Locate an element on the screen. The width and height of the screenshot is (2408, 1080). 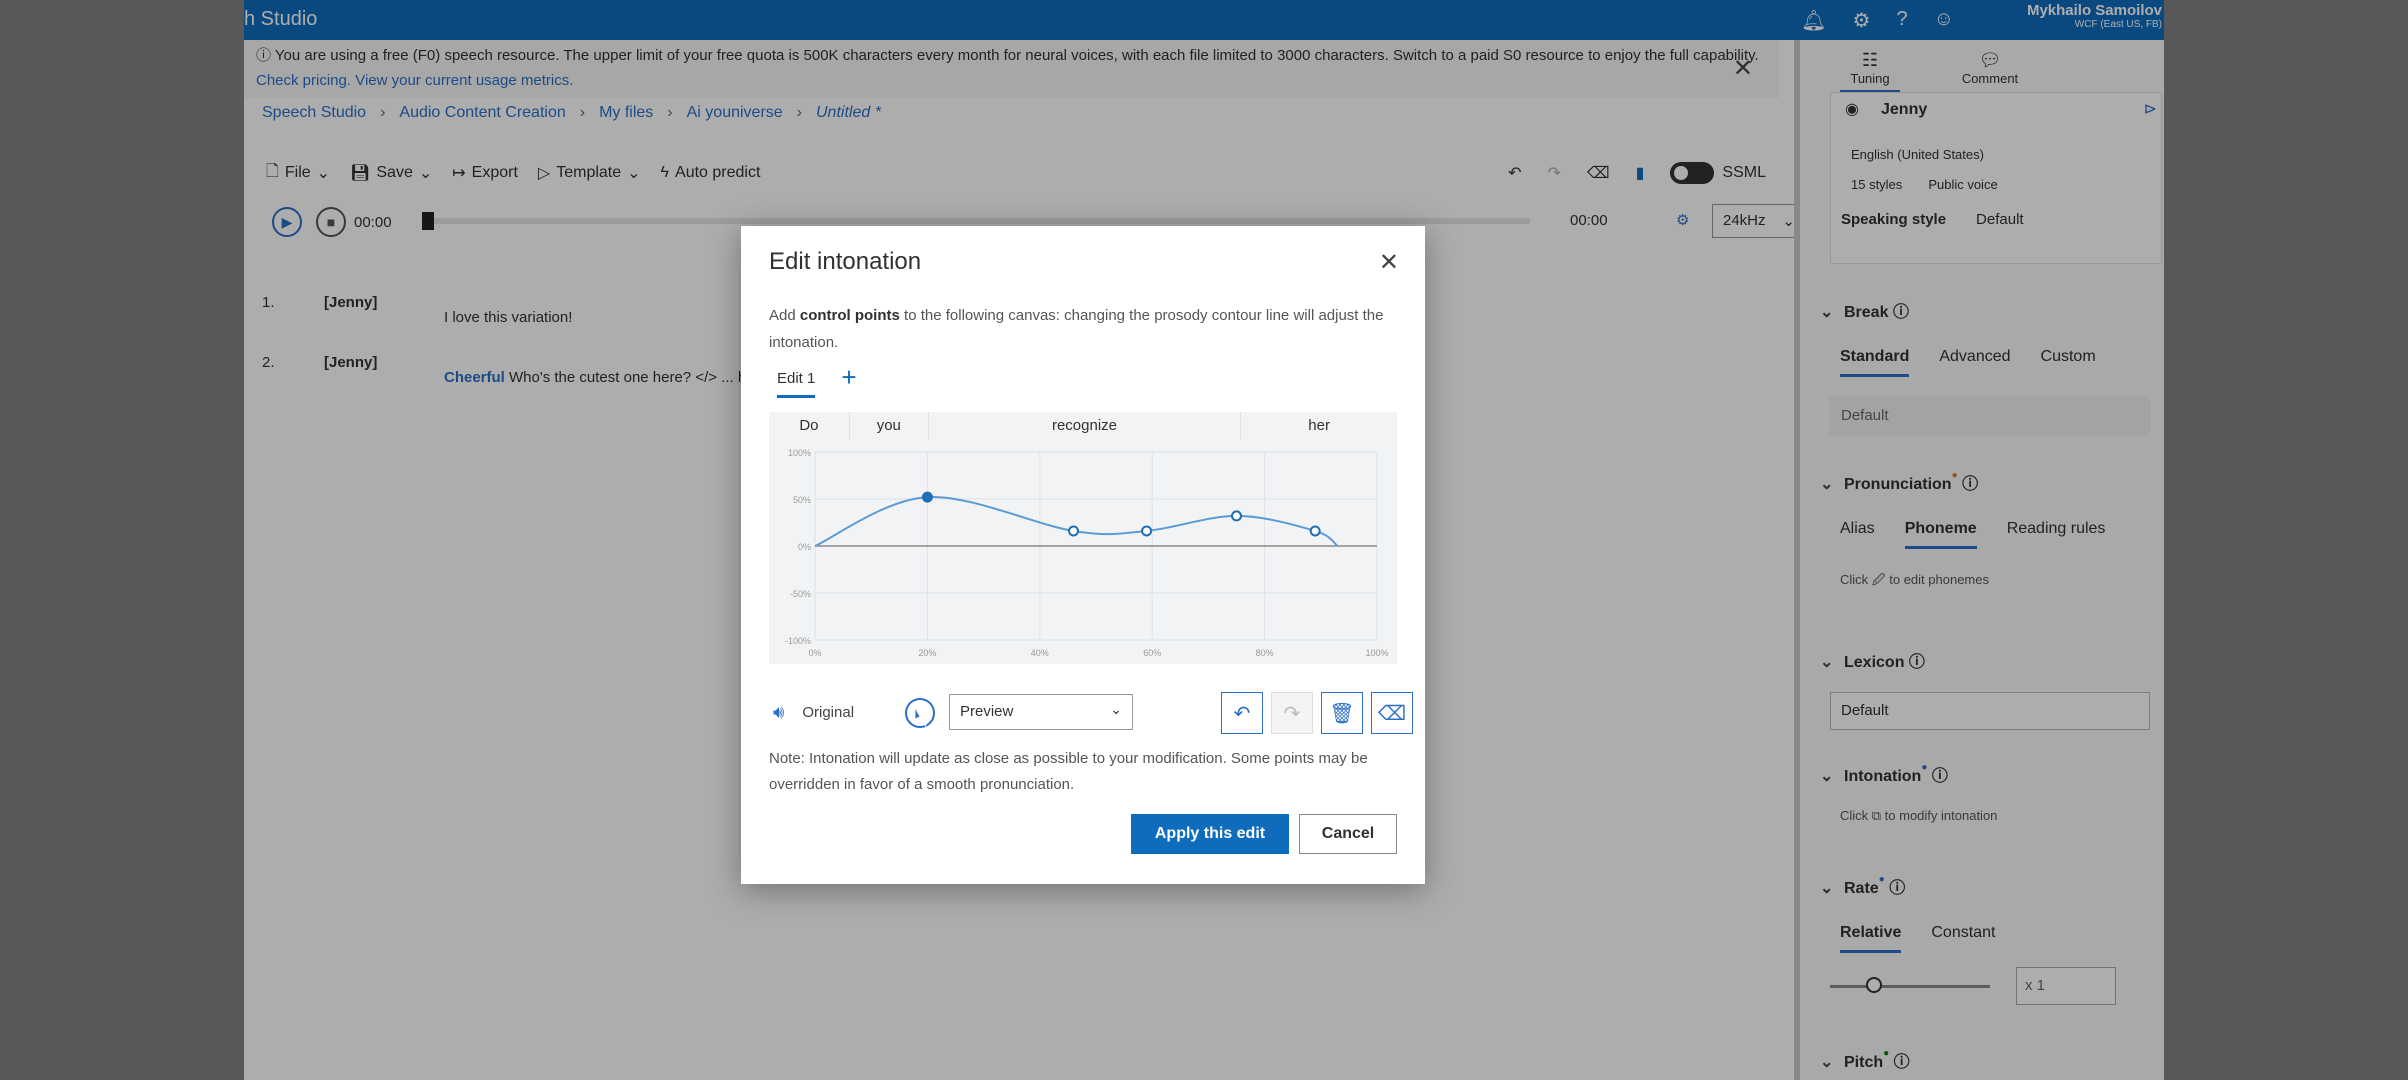
delete-button: 🗑︎ is located at coordinates (1342, 713).